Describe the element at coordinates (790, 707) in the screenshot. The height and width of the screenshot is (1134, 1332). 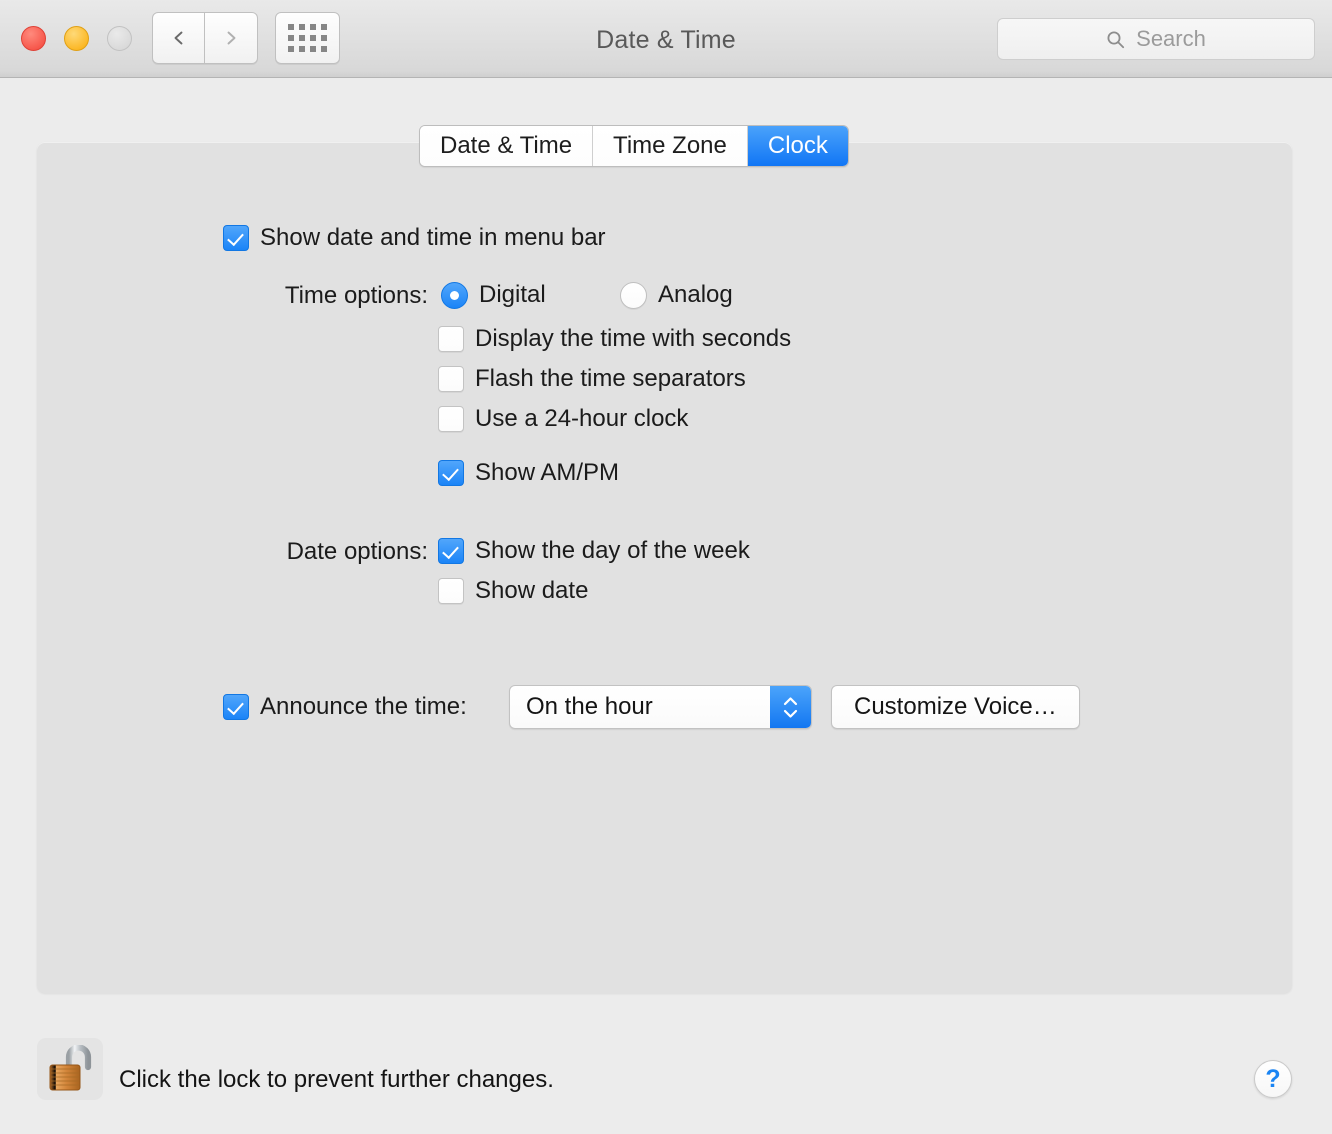
I see `popup-stepper-arrows` at that location.